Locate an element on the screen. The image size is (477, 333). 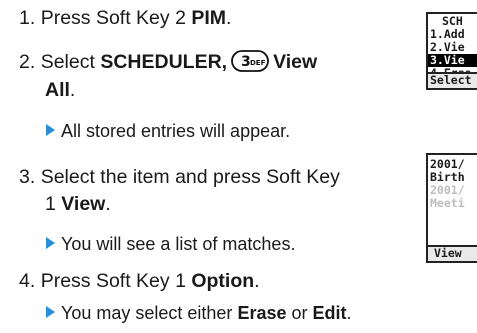
step-3-cont: 1 View. is located at coordinates (78, 204).